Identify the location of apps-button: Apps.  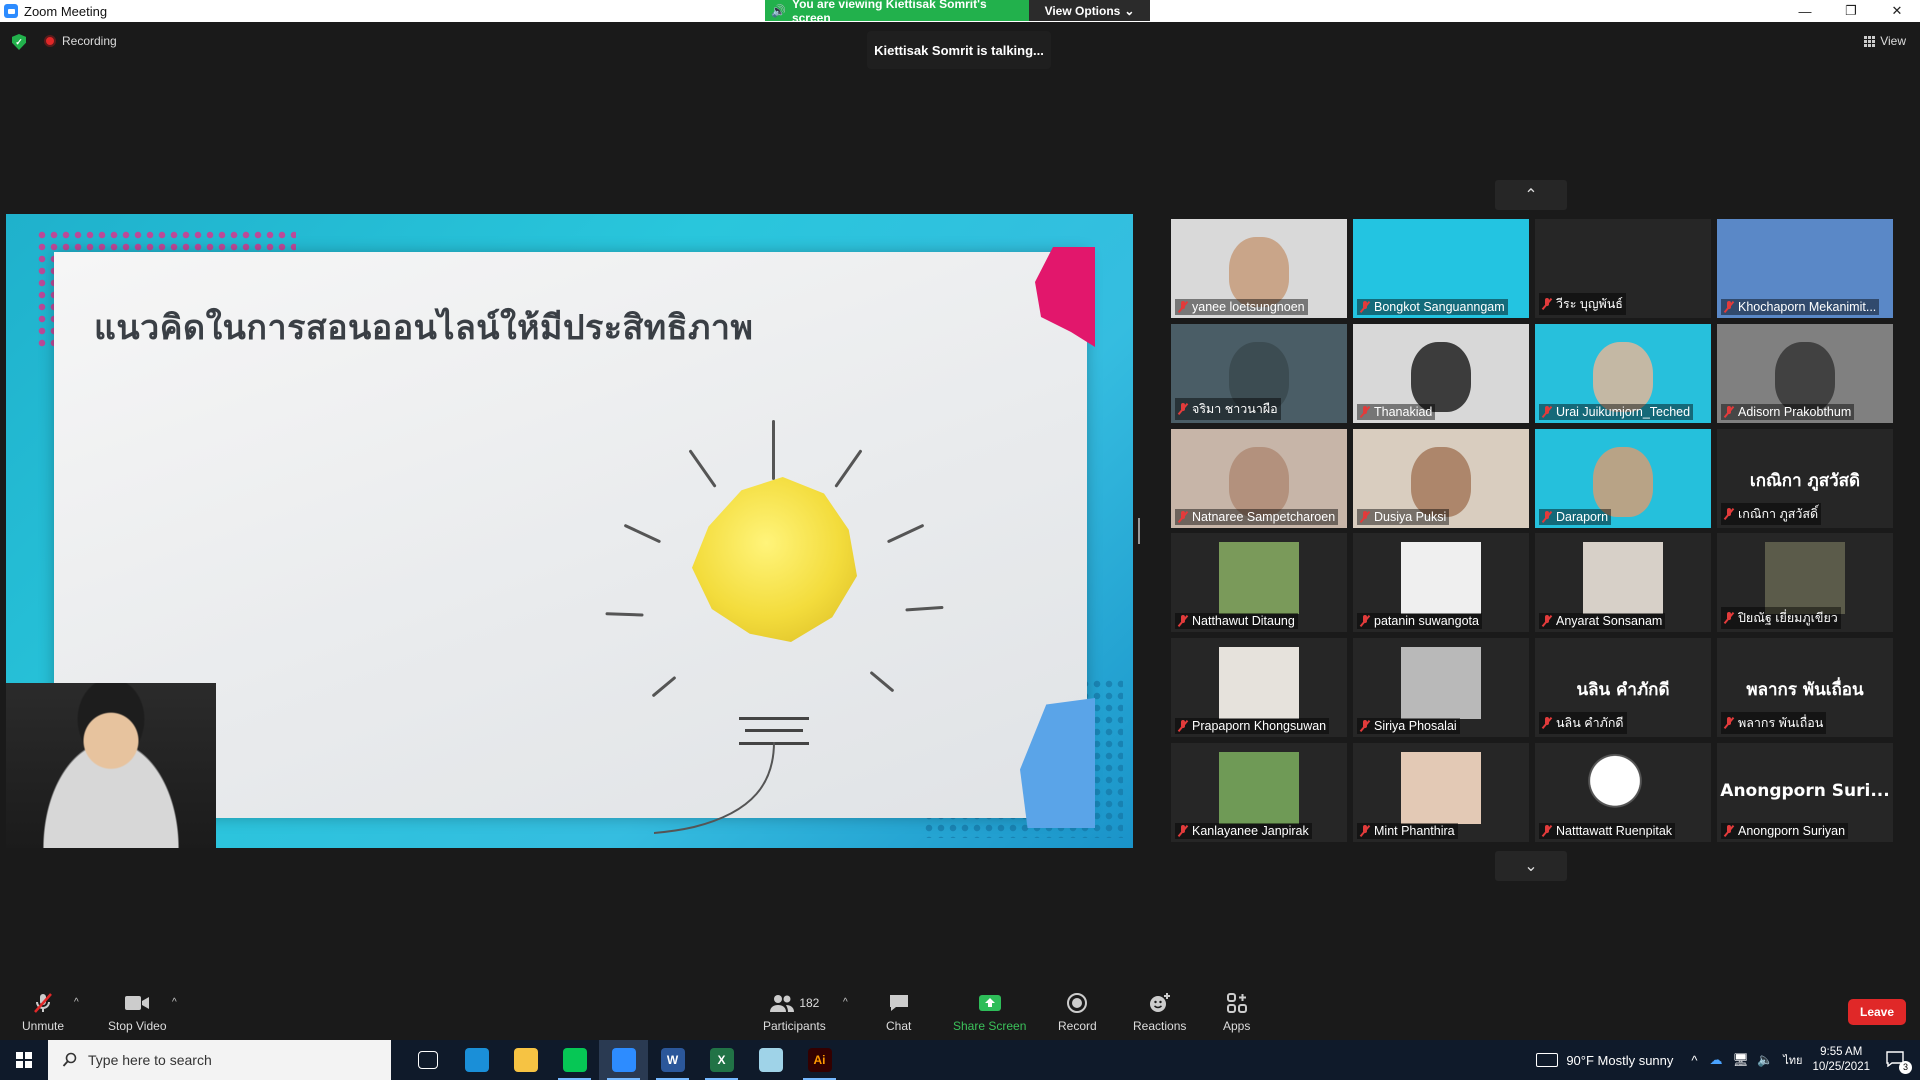
(1236, 1012).